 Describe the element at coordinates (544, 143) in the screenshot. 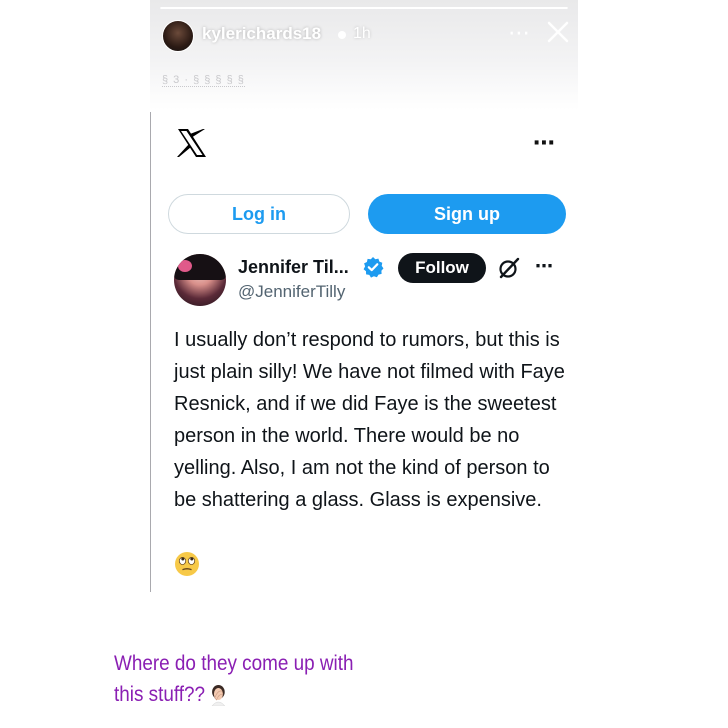

I see `card-more-icon: ⋯` at that location.